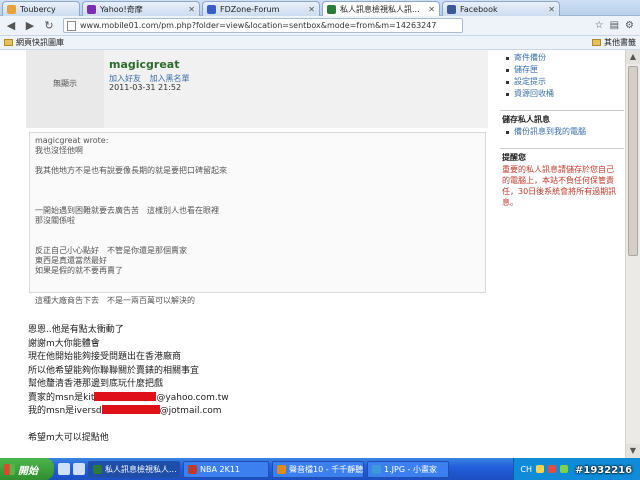 Image resolution: width=640 pixels, height=480 pixels. What do you see at coordinates (479, 9) in the screenshot?
I see `tab-label: Facebook` at bounding box center [479, 9].